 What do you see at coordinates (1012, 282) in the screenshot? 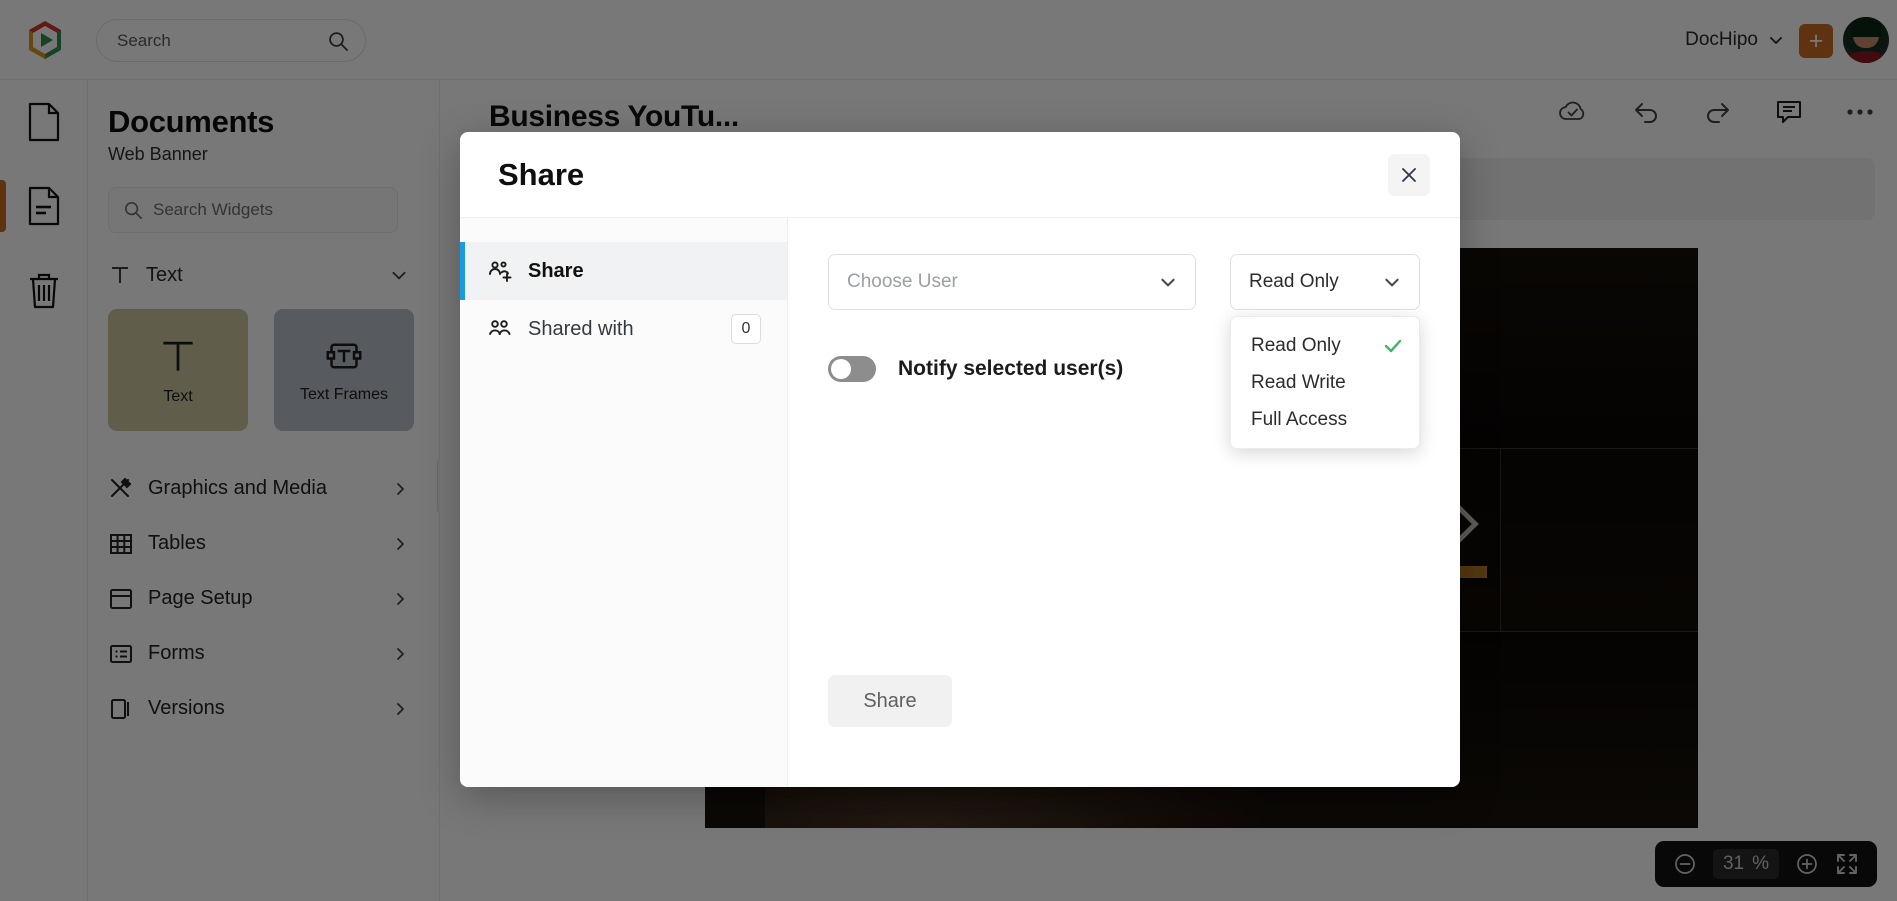
I see `choose-user-select: Choose User` at bounding box center [1012, 282].